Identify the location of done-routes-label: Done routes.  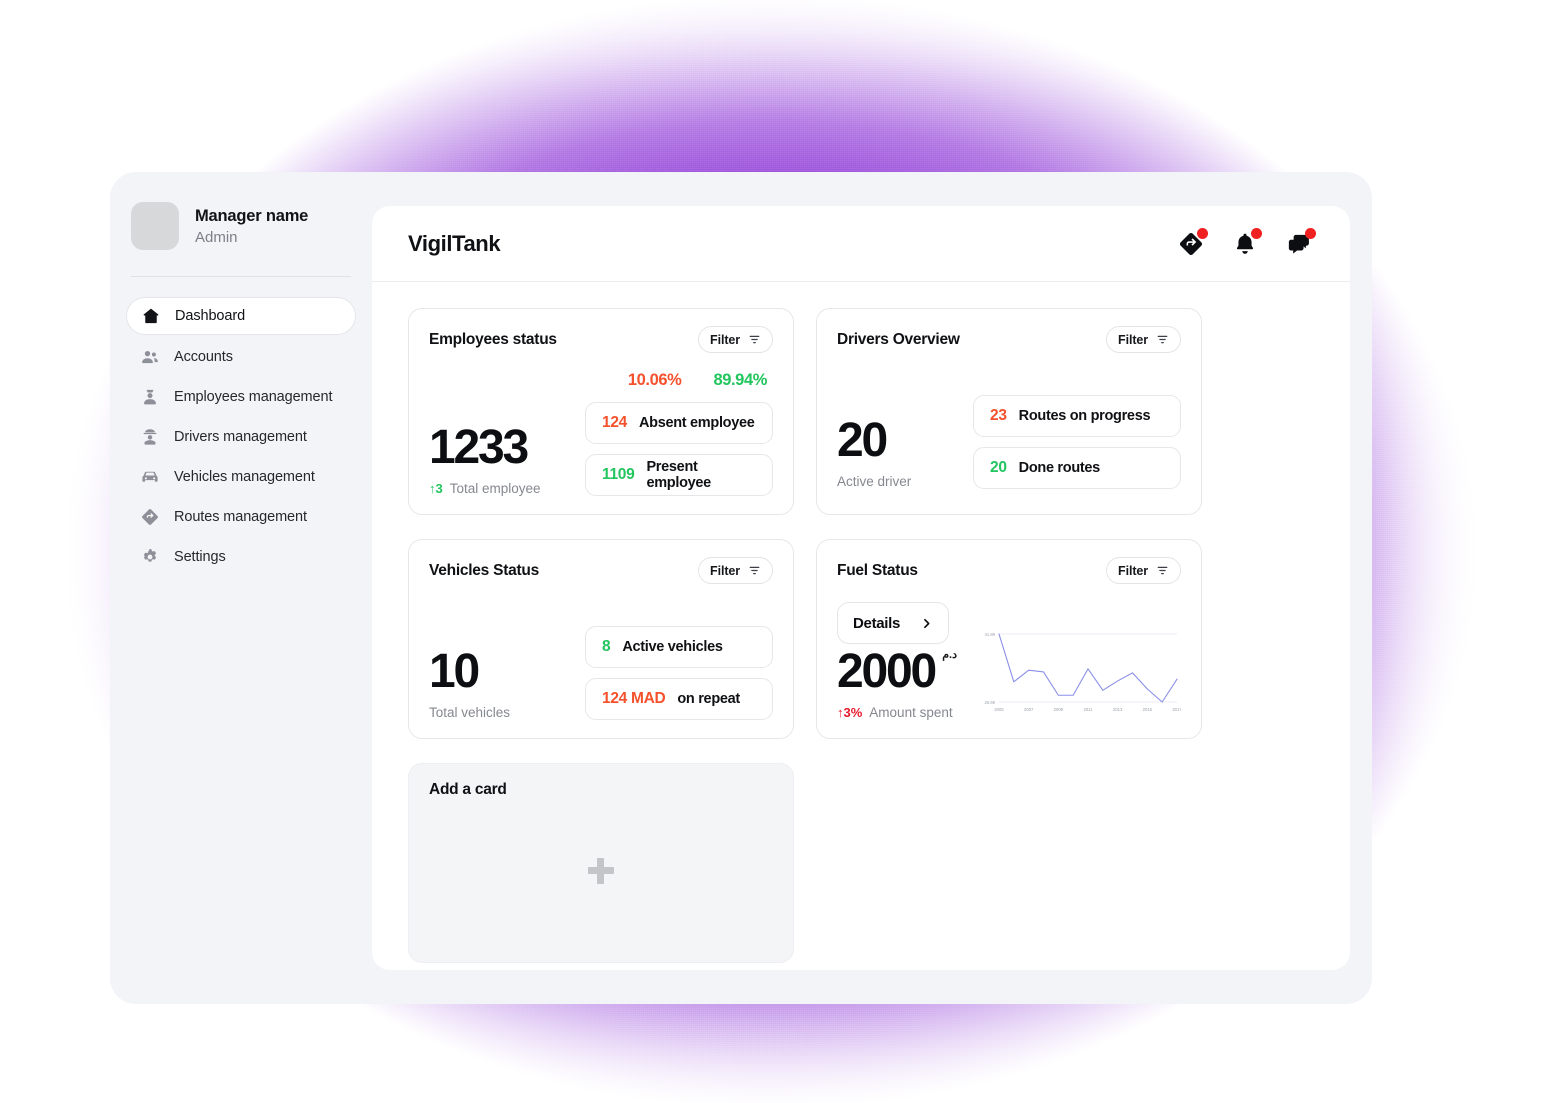
(1059, 468).